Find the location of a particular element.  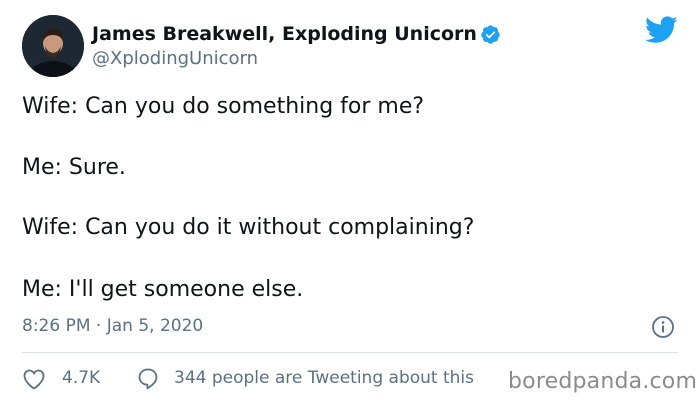

author-handle: @XplodingUnicorn is located at coordinates (175, 59).